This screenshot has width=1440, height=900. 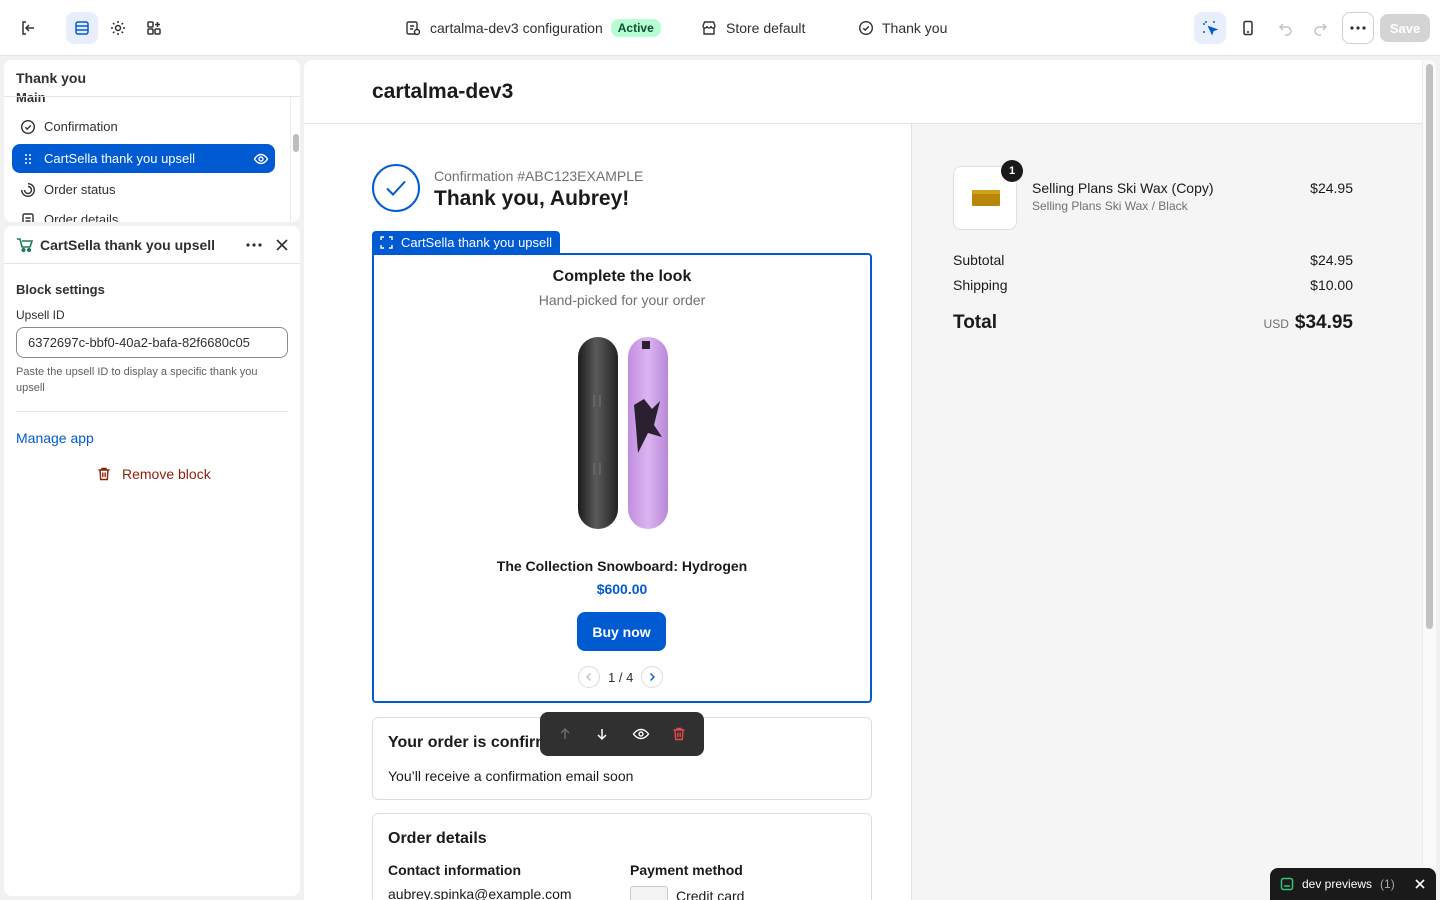 I want to click on credit-card-icon, so click(x=649, y=893).